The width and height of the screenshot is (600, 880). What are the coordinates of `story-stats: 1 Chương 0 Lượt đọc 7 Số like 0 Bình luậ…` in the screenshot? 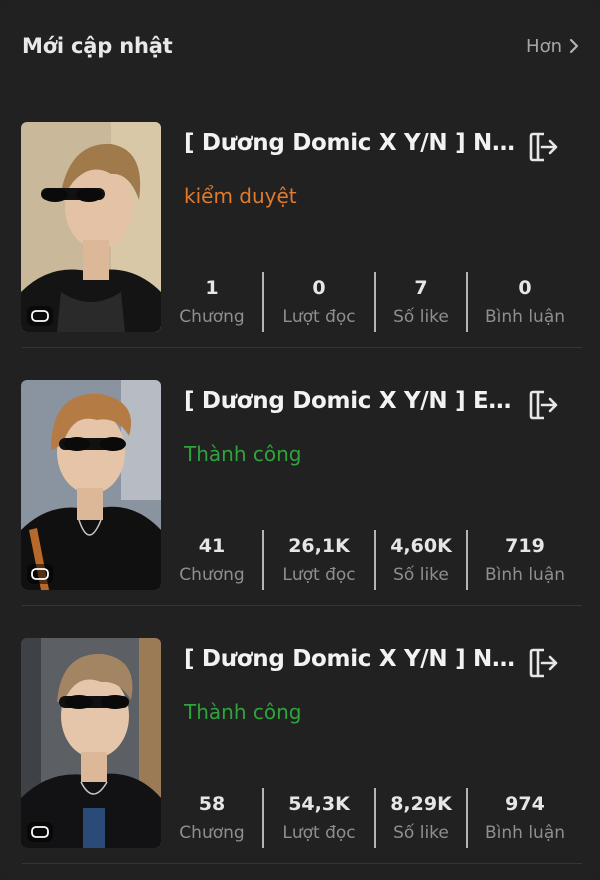 It's located at (372, 301).